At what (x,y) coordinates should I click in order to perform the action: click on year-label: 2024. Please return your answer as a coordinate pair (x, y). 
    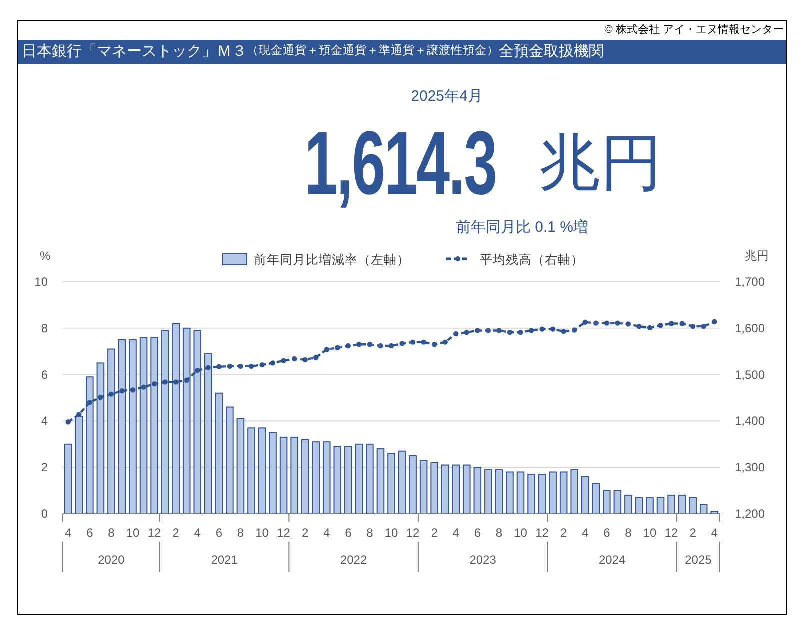
    Looking at the image, I should click on (612, 560).